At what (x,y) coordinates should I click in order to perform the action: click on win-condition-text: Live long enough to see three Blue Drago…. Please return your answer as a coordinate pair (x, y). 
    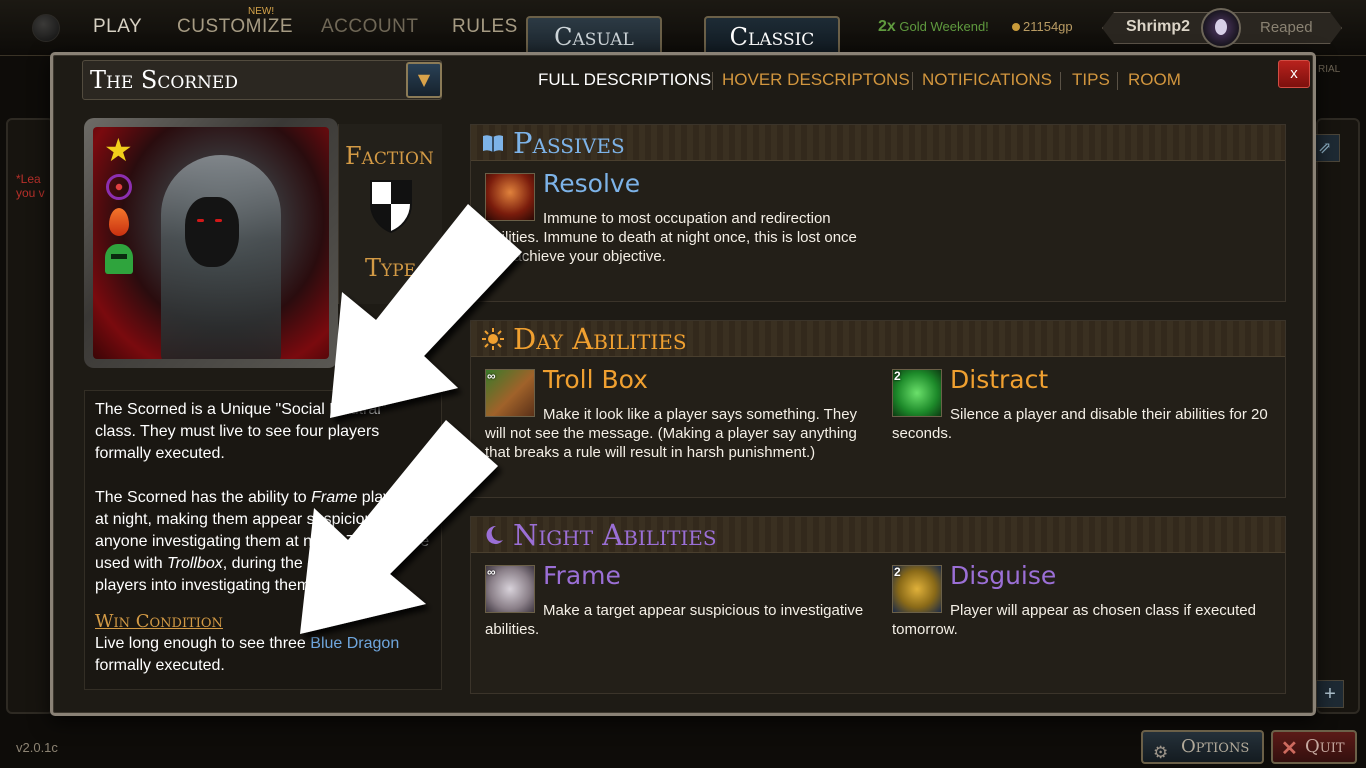
    Looking at the image, I should click on (263, 655).